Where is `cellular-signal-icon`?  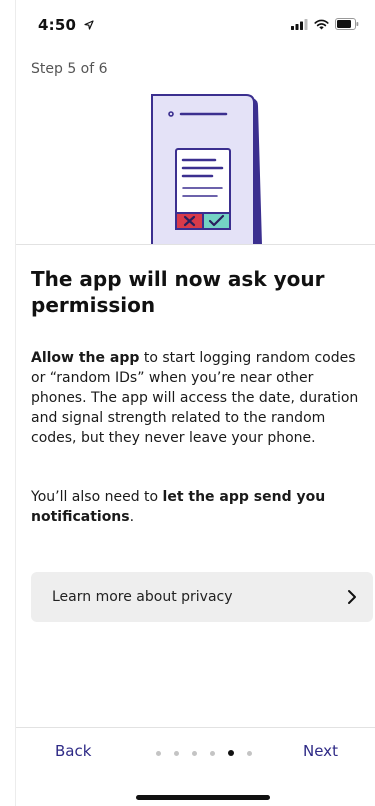
cellular-signal-icon is located at coordinates (299, 24).